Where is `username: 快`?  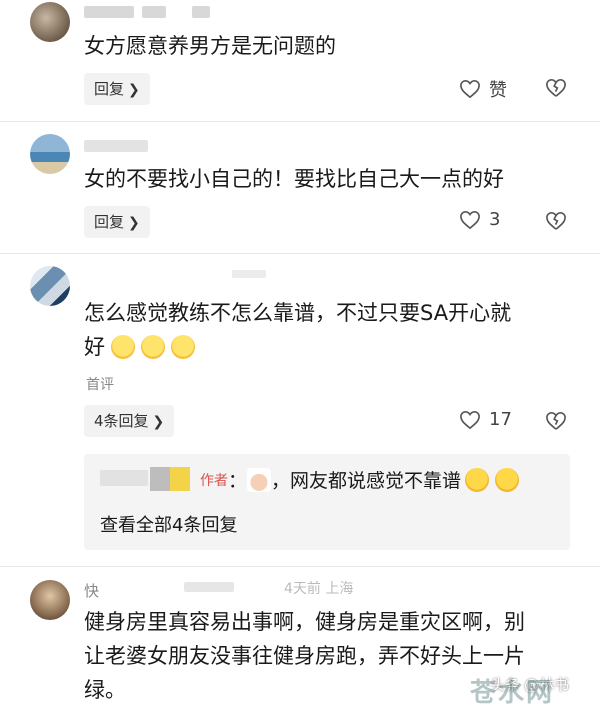 username: 快 is located at coordinates (92, 591).